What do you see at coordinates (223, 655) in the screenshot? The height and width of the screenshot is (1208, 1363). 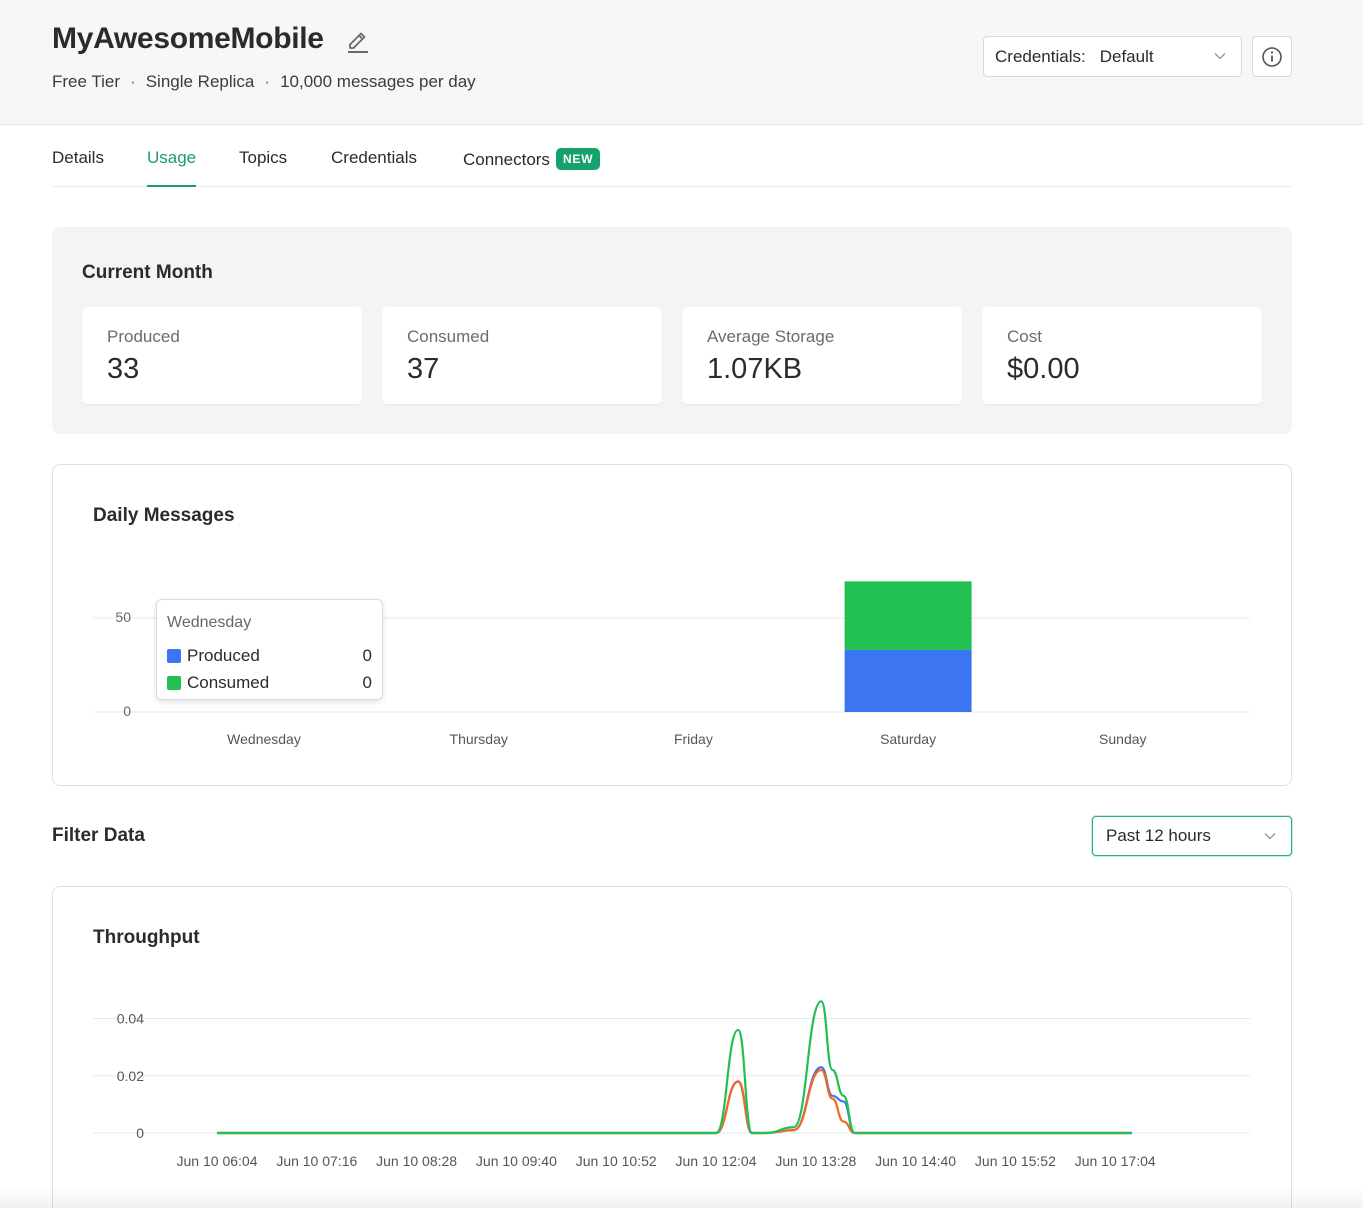 I see `tooltip-label: Produced` at bounding box center [223, 655].